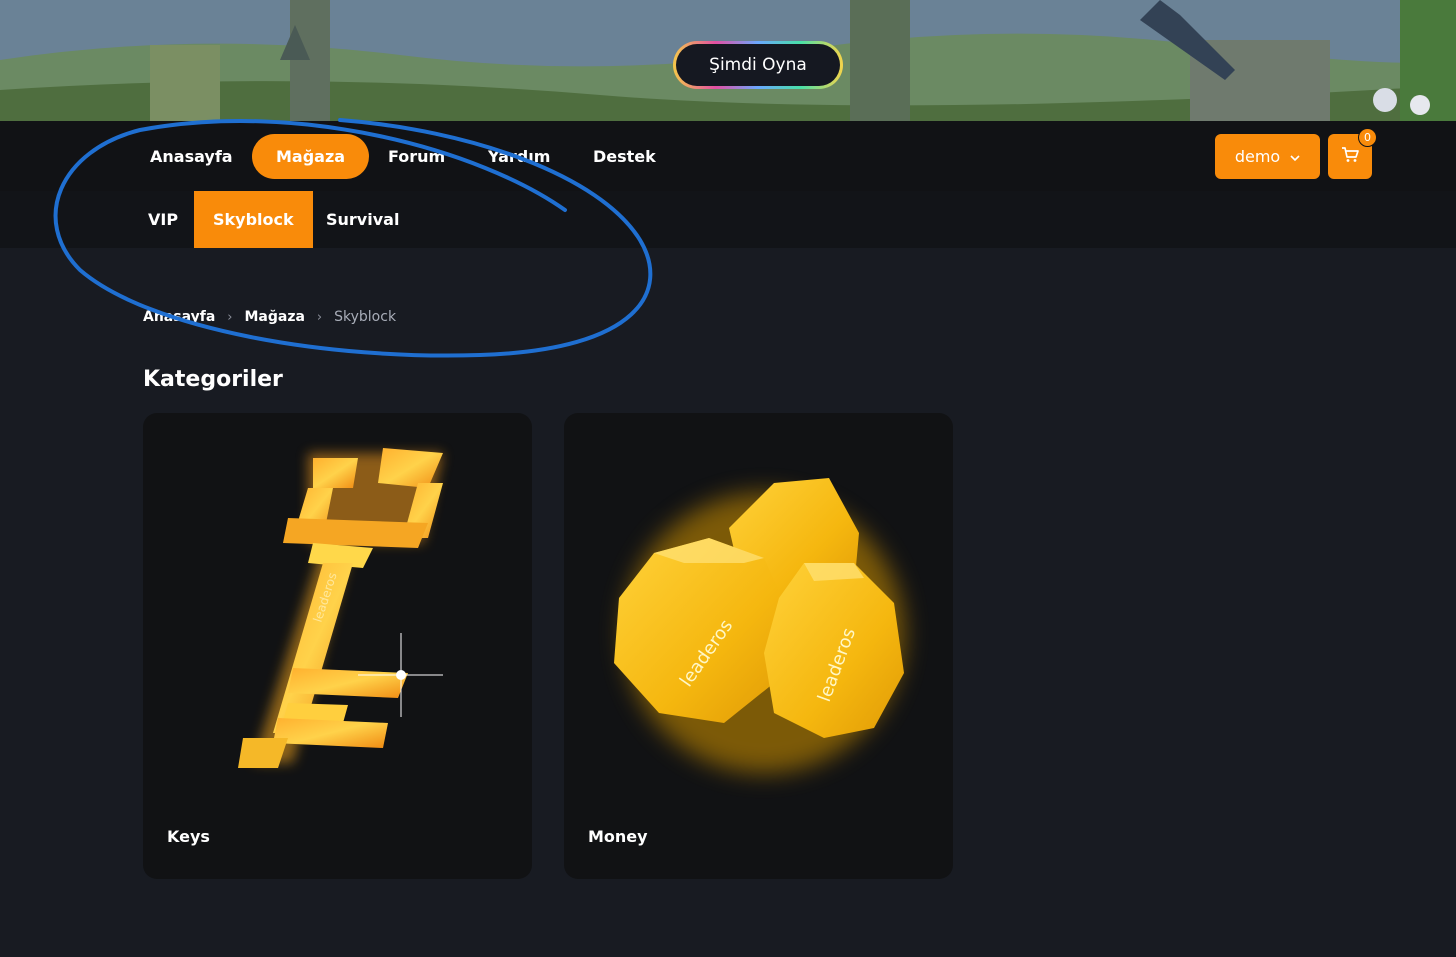  Describe the element at coordinates (758, 65) in the screenshot. I see `play-now-button: Şimdi Oyna` at that location.